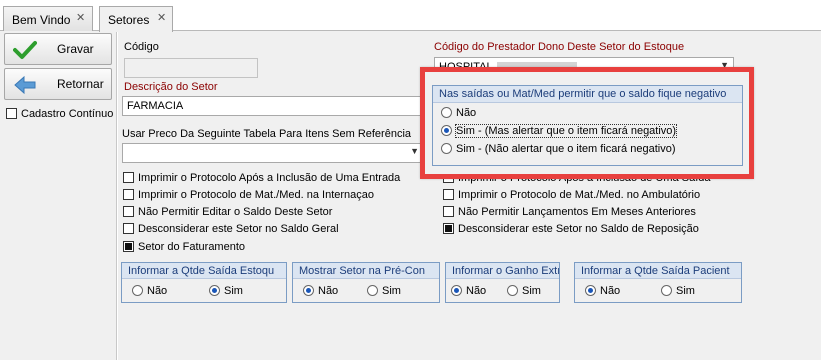  I want to click on group-qty-stock-exit: Informar a Qtde Saída Estoqu Não Sim, so click(204, 282).